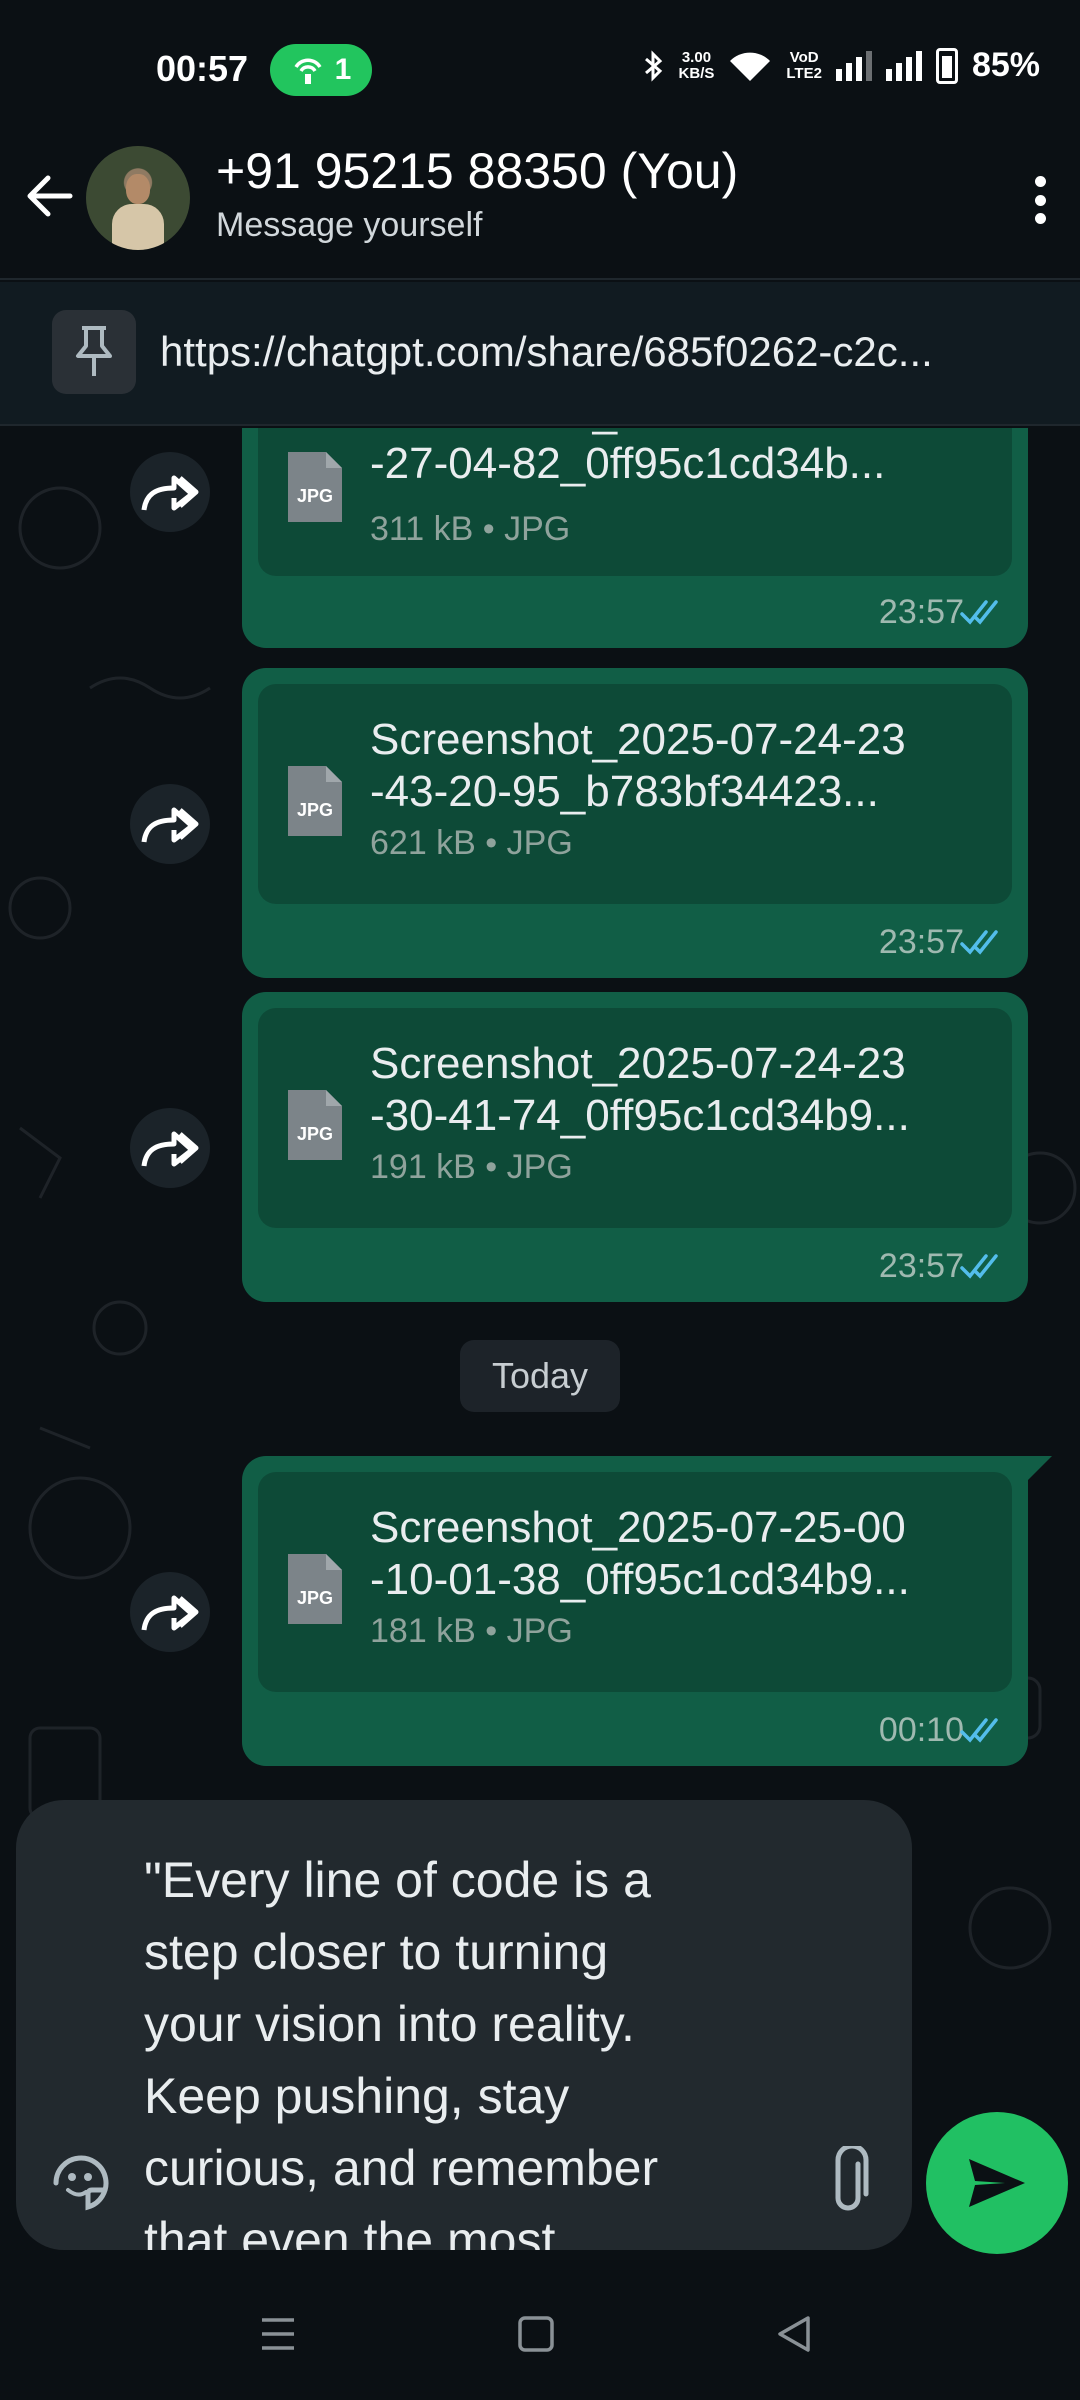  I want to click on volte-top: VoD, so click(804, 57).